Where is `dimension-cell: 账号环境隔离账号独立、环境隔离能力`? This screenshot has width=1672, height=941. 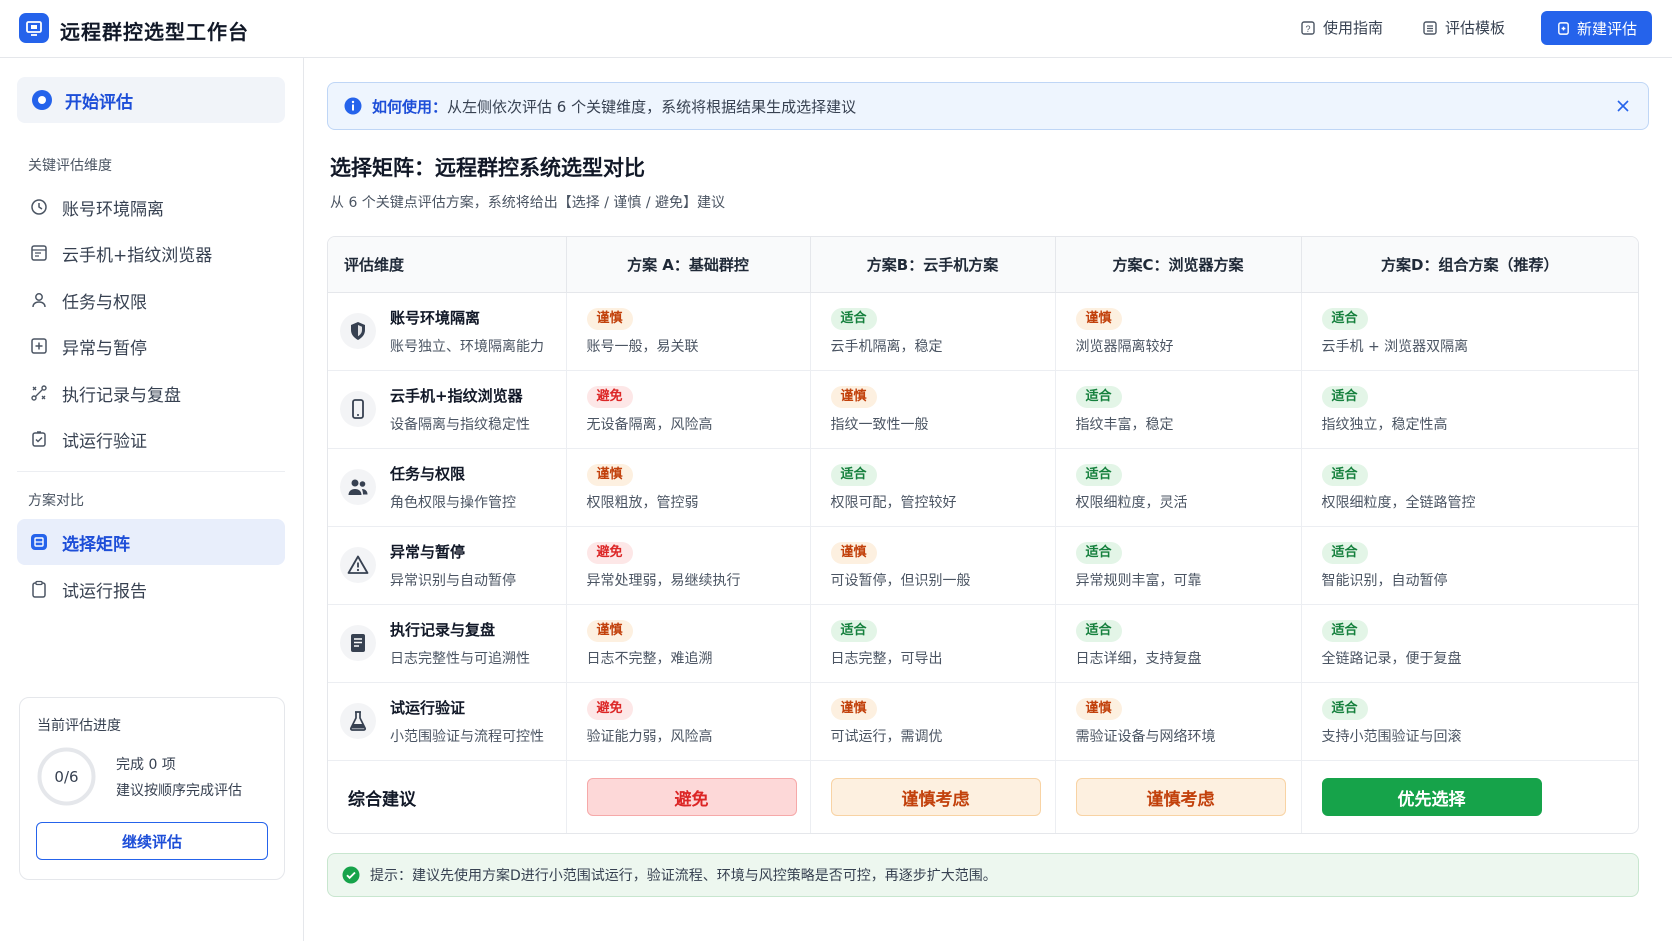
dimension-cell: 账号环境隔离账号独立、环境隔离能力 is located at coordinates (447, 331).